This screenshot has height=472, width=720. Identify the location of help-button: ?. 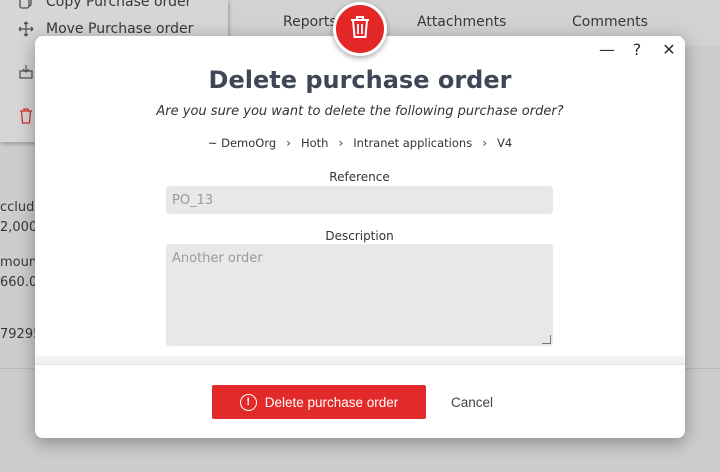
(637, 49).